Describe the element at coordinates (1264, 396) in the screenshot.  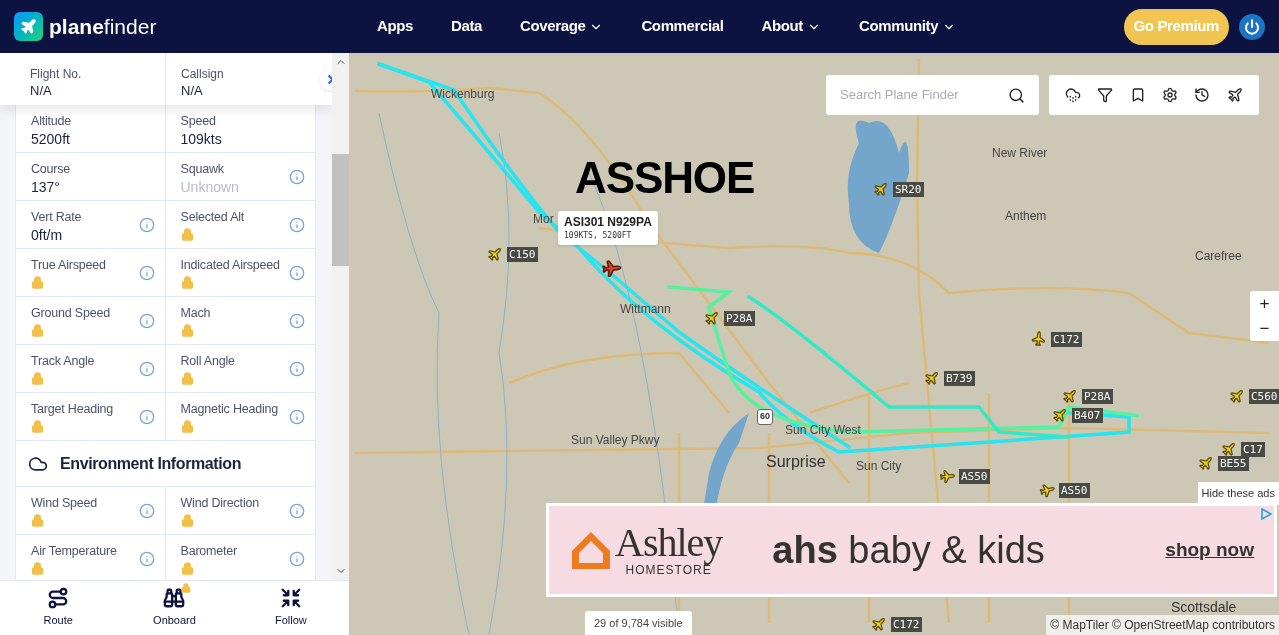
I see `aircraft-label: C560` at that location.